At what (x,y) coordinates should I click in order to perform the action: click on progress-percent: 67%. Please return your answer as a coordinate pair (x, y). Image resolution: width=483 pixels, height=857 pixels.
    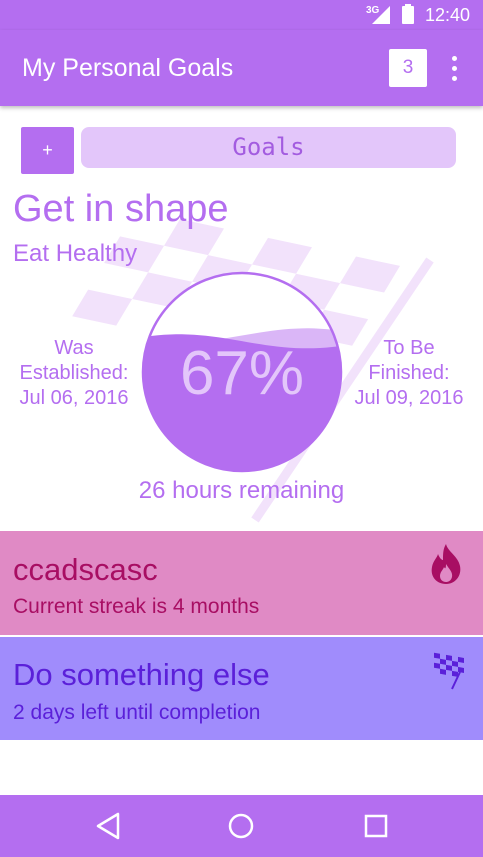
    Looking at the image, I should click on (242, 373).